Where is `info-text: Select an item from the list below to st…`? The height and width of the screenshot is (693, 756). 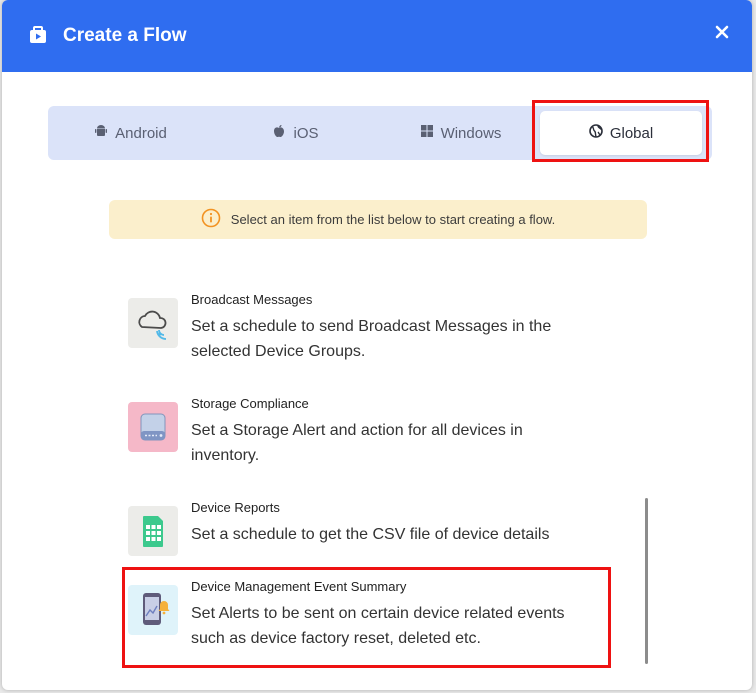 info-text: Select an item from the list below to st… is located at coordinates (393, 219).